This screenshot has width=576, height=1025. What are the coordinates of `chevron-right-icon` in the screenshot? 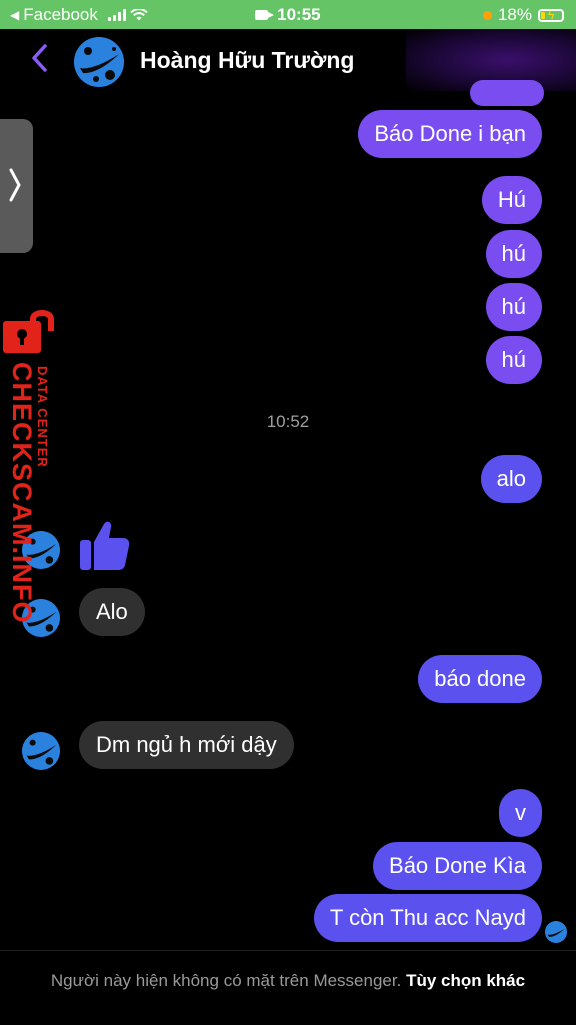 It's located at (15, 185).